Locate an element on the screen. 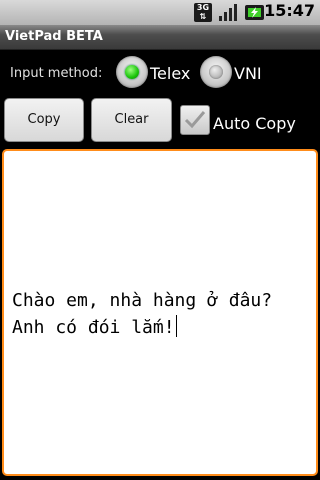 Image resolution: width=320 pixels, height=480 pixels. auto-copy-checkbox is located at coordinates (195, 120).